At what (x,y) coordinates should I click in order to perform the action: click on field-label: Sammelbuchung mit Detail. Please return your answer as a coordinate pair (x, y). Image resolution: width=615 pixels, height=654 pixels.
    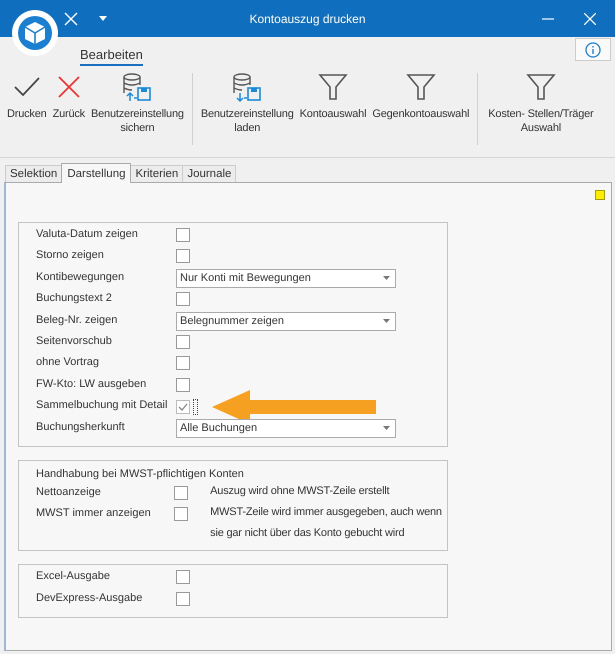
    Looking at the image, I should click on (102, 405).